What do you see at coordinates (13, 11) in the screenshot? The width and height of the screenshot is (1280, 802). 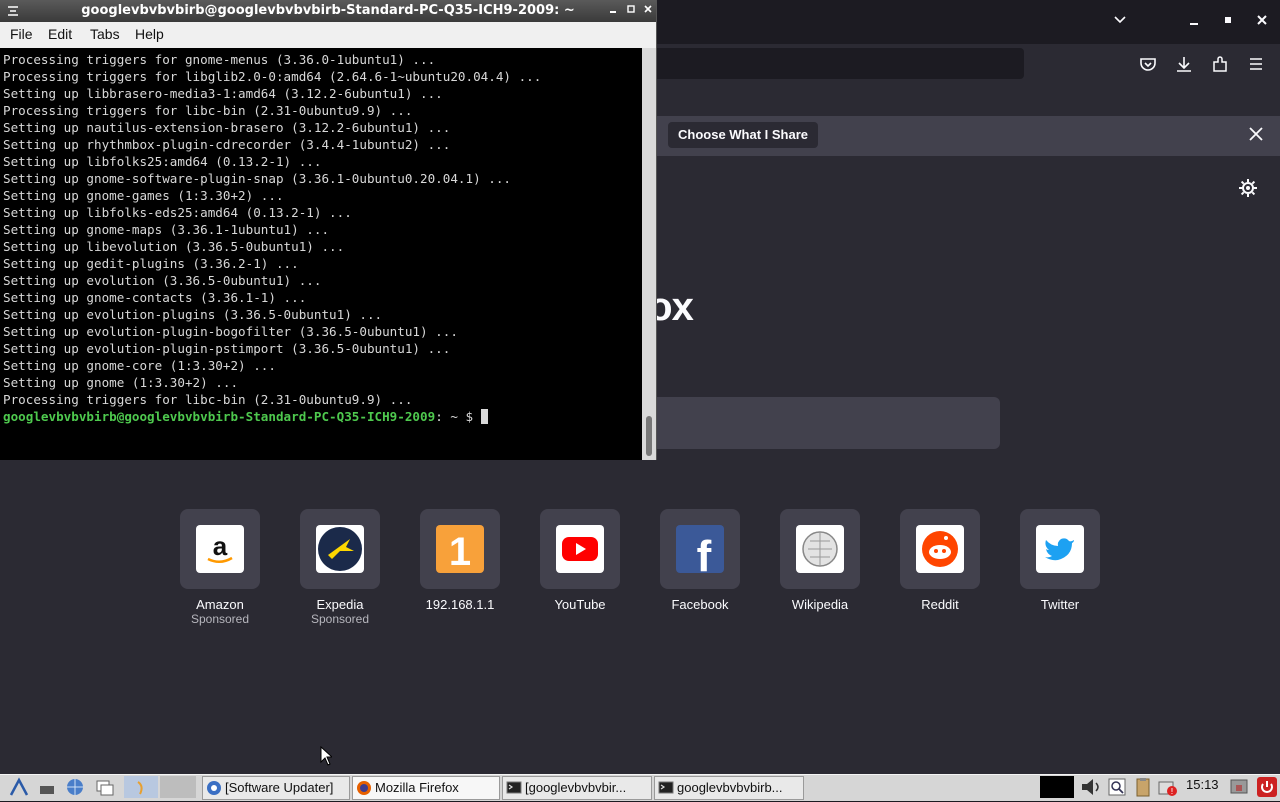 I see `window-menu-icon` at bounding box center [13, 11].